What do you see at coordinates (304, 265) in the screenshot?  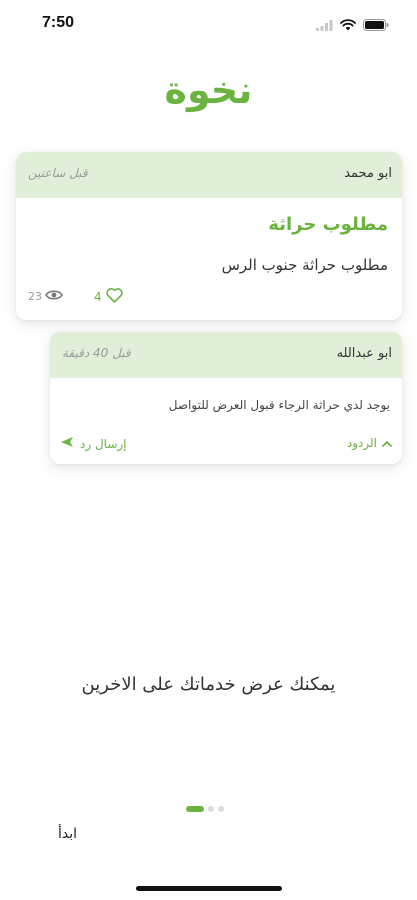 I see `post-body: مطلوب حراثة جنوب الرس` at bounding box center [304, 265].